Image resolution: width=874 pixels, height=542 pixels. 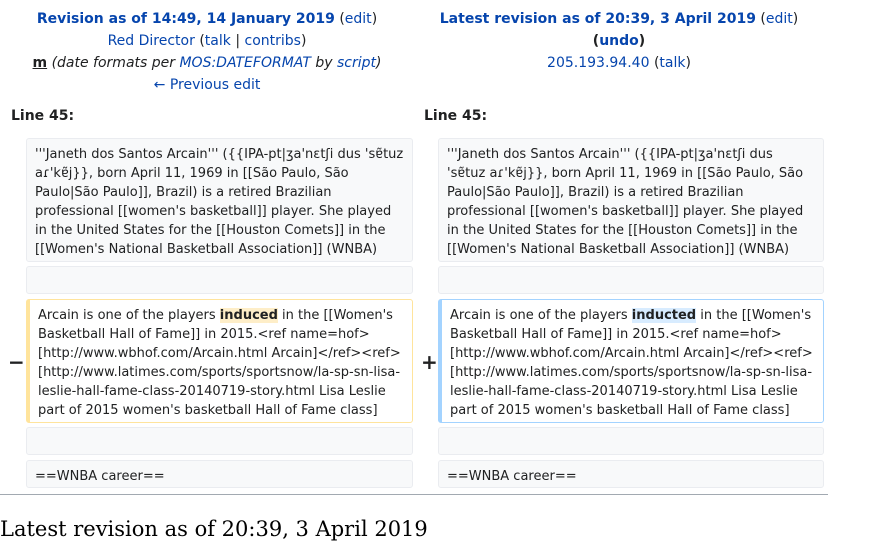 What do you see at coordinates (358, 19) in the screenshot?
I see `old-edit-link: edit` at bounding box center [358, 19].